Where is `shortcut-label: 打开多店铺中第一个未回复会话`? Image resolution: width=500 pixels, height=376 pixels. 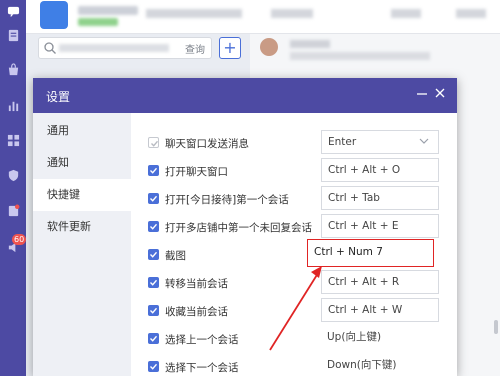 shortcut-label: 打开多店铺中第一个未回复会话 is located at coordinates (238, 228).